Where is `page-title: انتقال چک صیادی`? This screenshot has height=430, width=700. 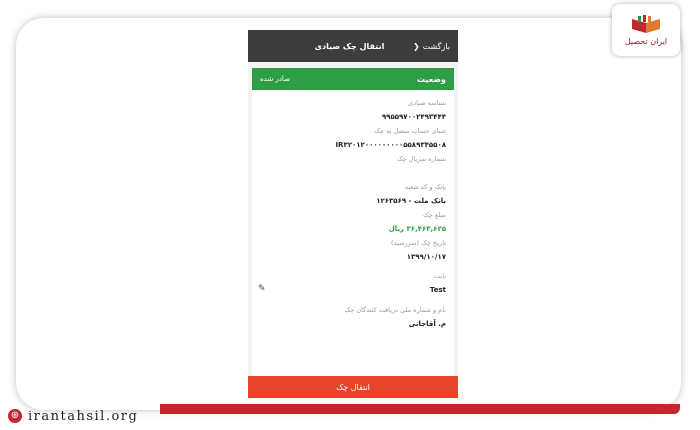
page-title: انتقال چک صیادی is located at coordinates (349, 46).